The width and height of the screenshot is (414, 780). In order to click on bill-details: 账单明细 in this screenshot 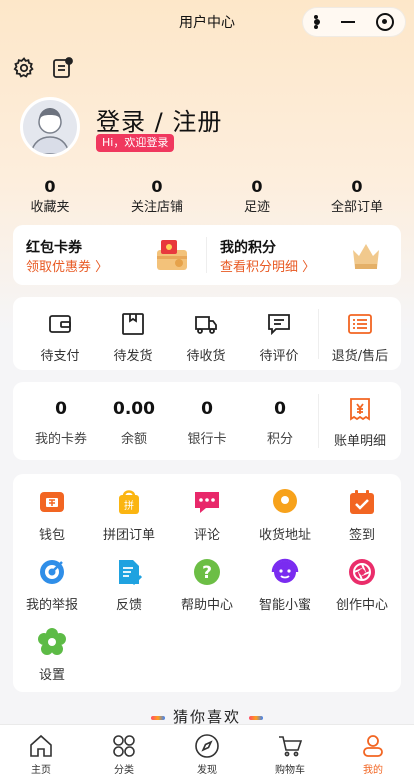, I will do `click(360, 422)`.